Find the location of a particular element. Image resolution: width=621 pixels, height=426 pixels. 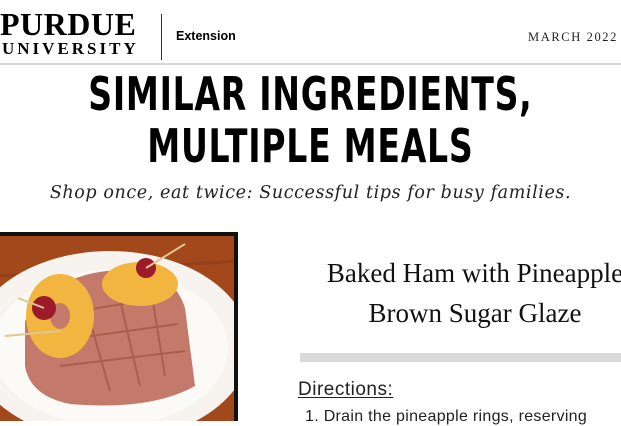

recipe-divider is located at coordinates (460, 357).